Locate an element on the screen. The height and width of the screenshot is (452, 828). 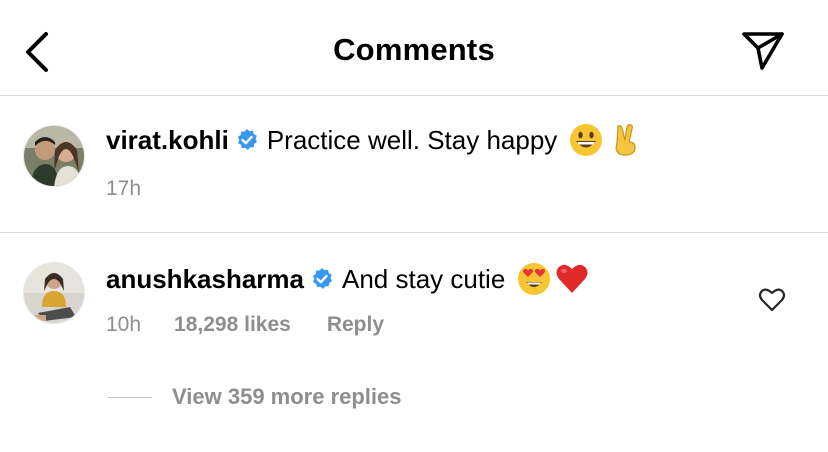
divider-line is located at coordinates (130, 397).